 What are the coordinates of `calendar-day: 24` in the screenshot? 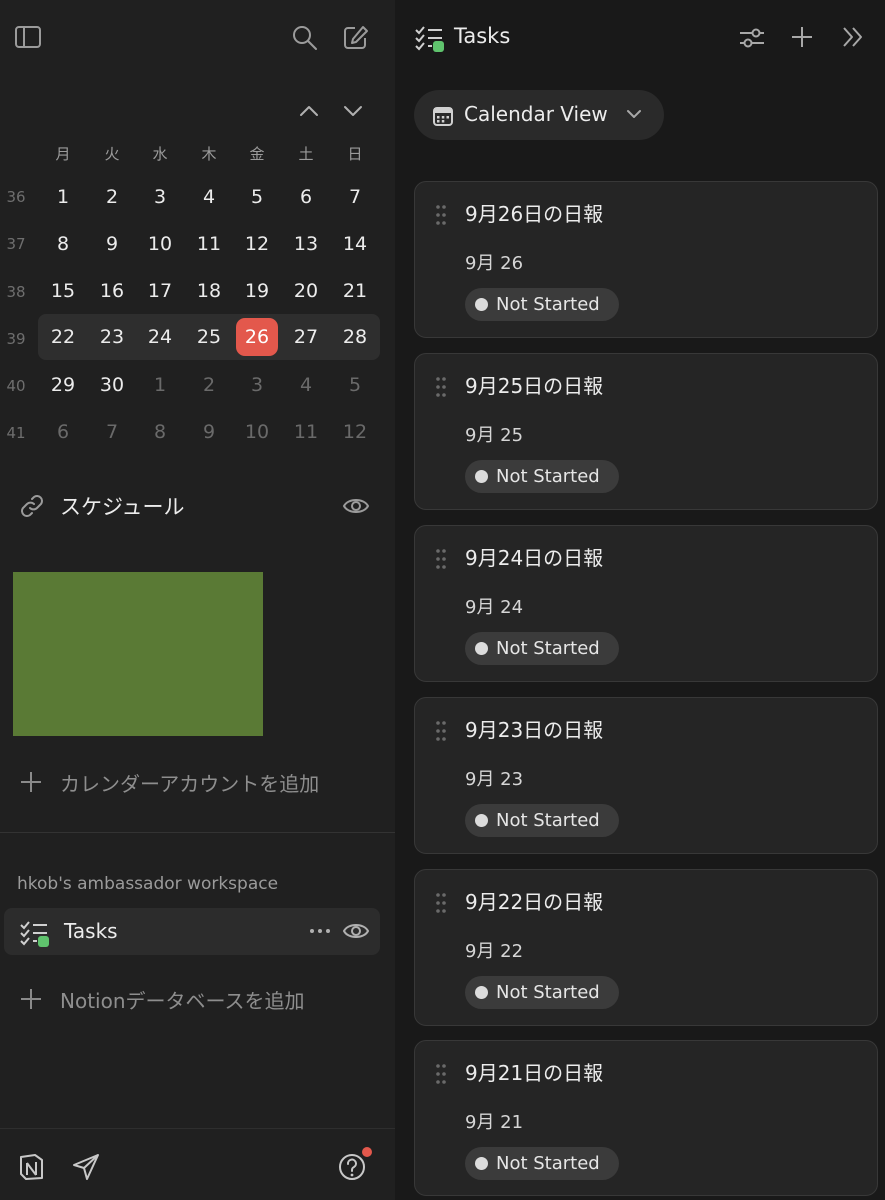 It's located at (160, 337).